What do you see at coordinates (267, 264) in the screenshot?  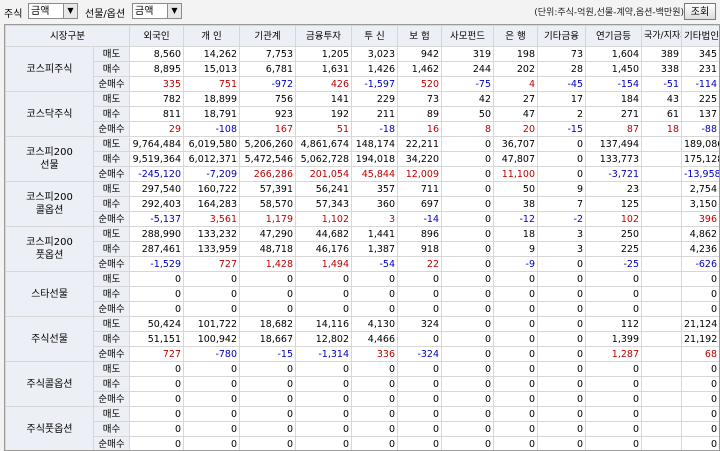 I see `value-cell: 1,428` at bounding box center [267, 264].